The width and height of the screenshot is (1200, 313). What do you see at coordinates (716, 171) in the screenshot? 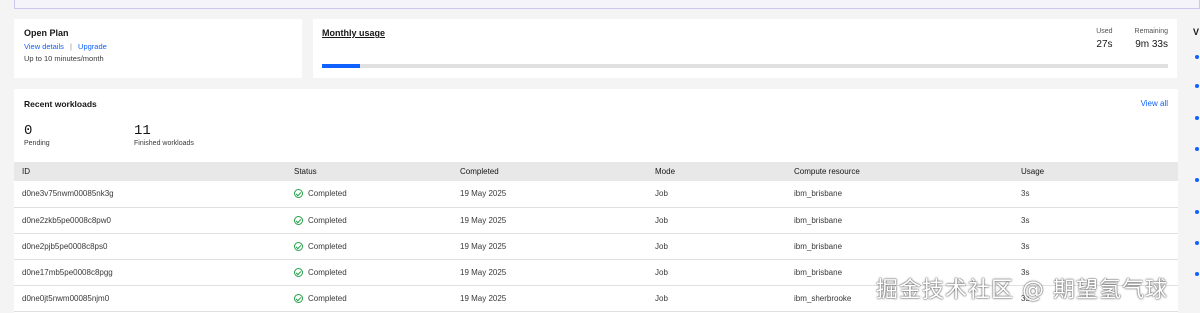
I see `column-header-mode: Mode` at bounding box center [716, 171].